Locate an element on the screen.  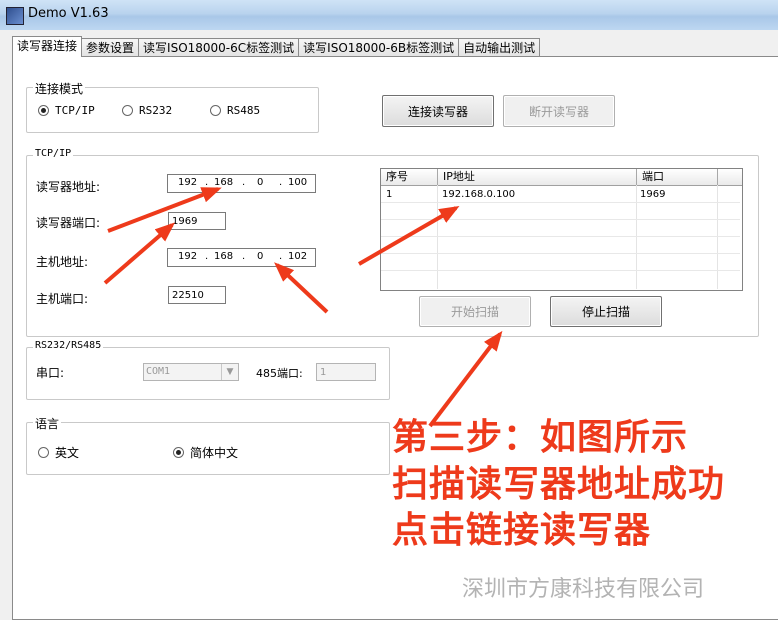
annotation-line-2: 扫描读写器地址成功 is located at coordinates (559, 484).